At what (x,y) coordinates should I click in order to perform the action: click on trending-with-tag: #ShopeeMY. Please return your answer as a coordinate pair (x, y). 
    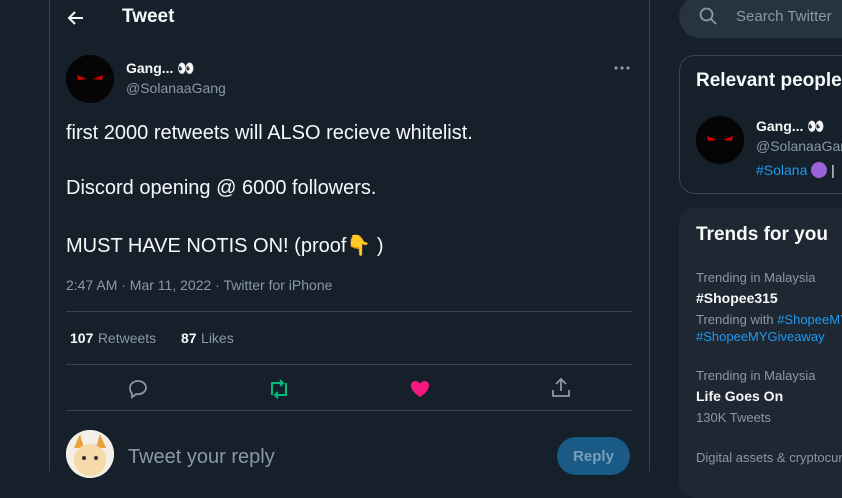
    Looking at the image, I should click on (809, 319).